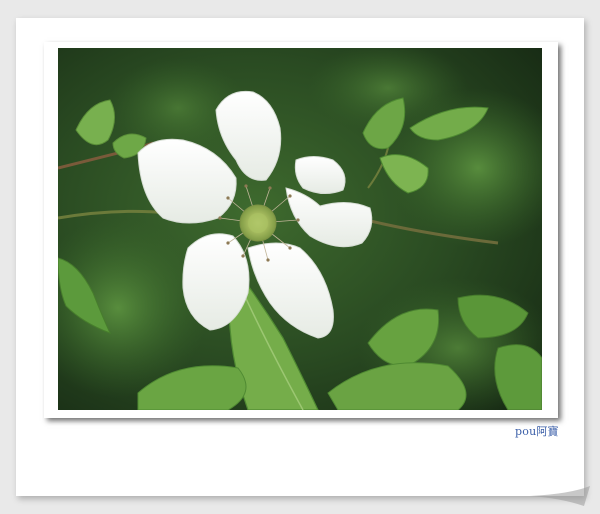 The image size is (600, 514). Describe the element at coordinates (537, 431) in the screenshot. I see `watermark-signature: pou阿寶` at that location.